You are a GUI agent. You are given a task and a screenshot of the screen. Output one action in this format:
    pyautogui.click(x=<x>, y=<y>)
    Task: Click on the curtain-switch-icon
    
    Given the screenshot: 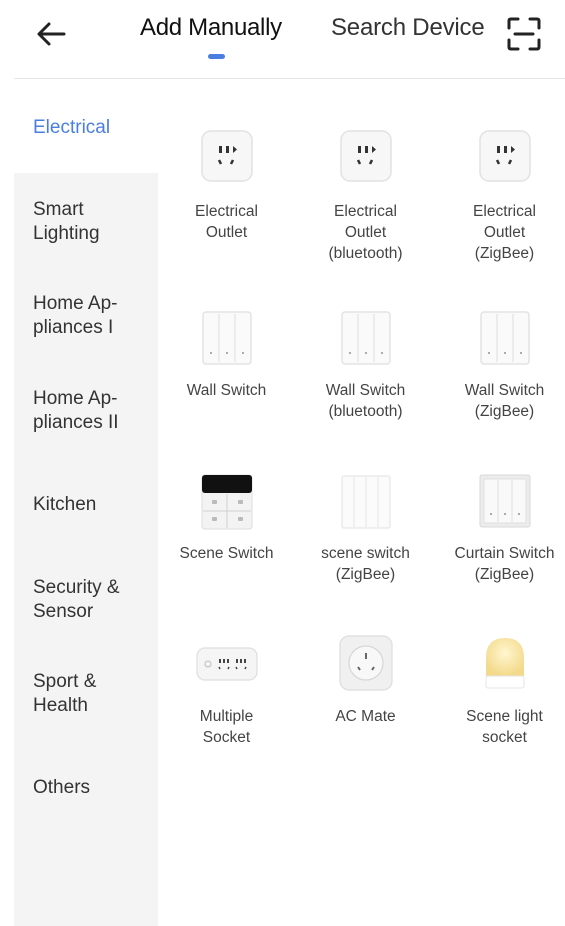 What is the action you would take?
    pyautogui.click(x=504, y=501)
    